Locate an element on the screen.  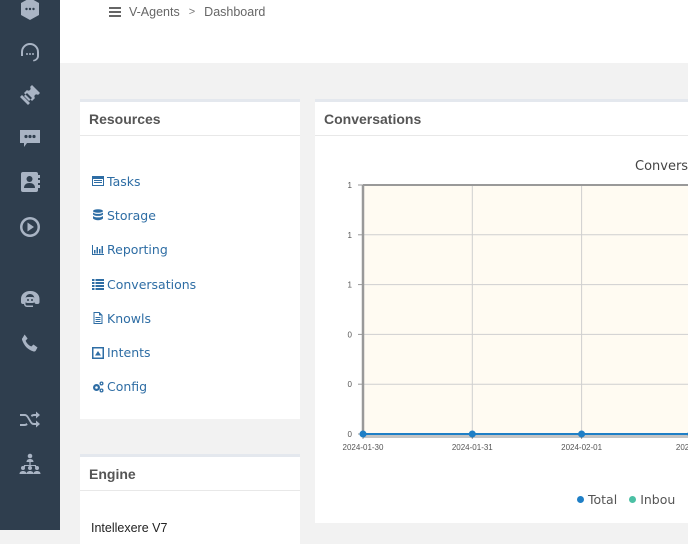
chat-hexagon-icon is located at coordinates (30, 10).